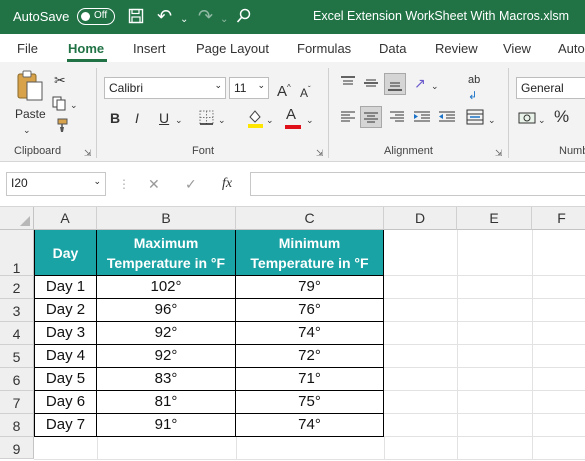 This screenshot has width=585, height=461. I want to click on shrink-font-icon: Aˇ, so click(305, 91).